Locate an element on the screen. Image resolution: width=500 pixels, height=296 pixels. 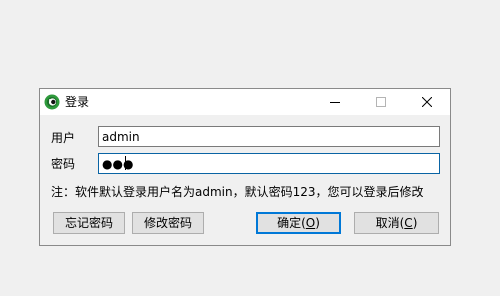
window-title: 登录 is located at coordinates (77, 102).